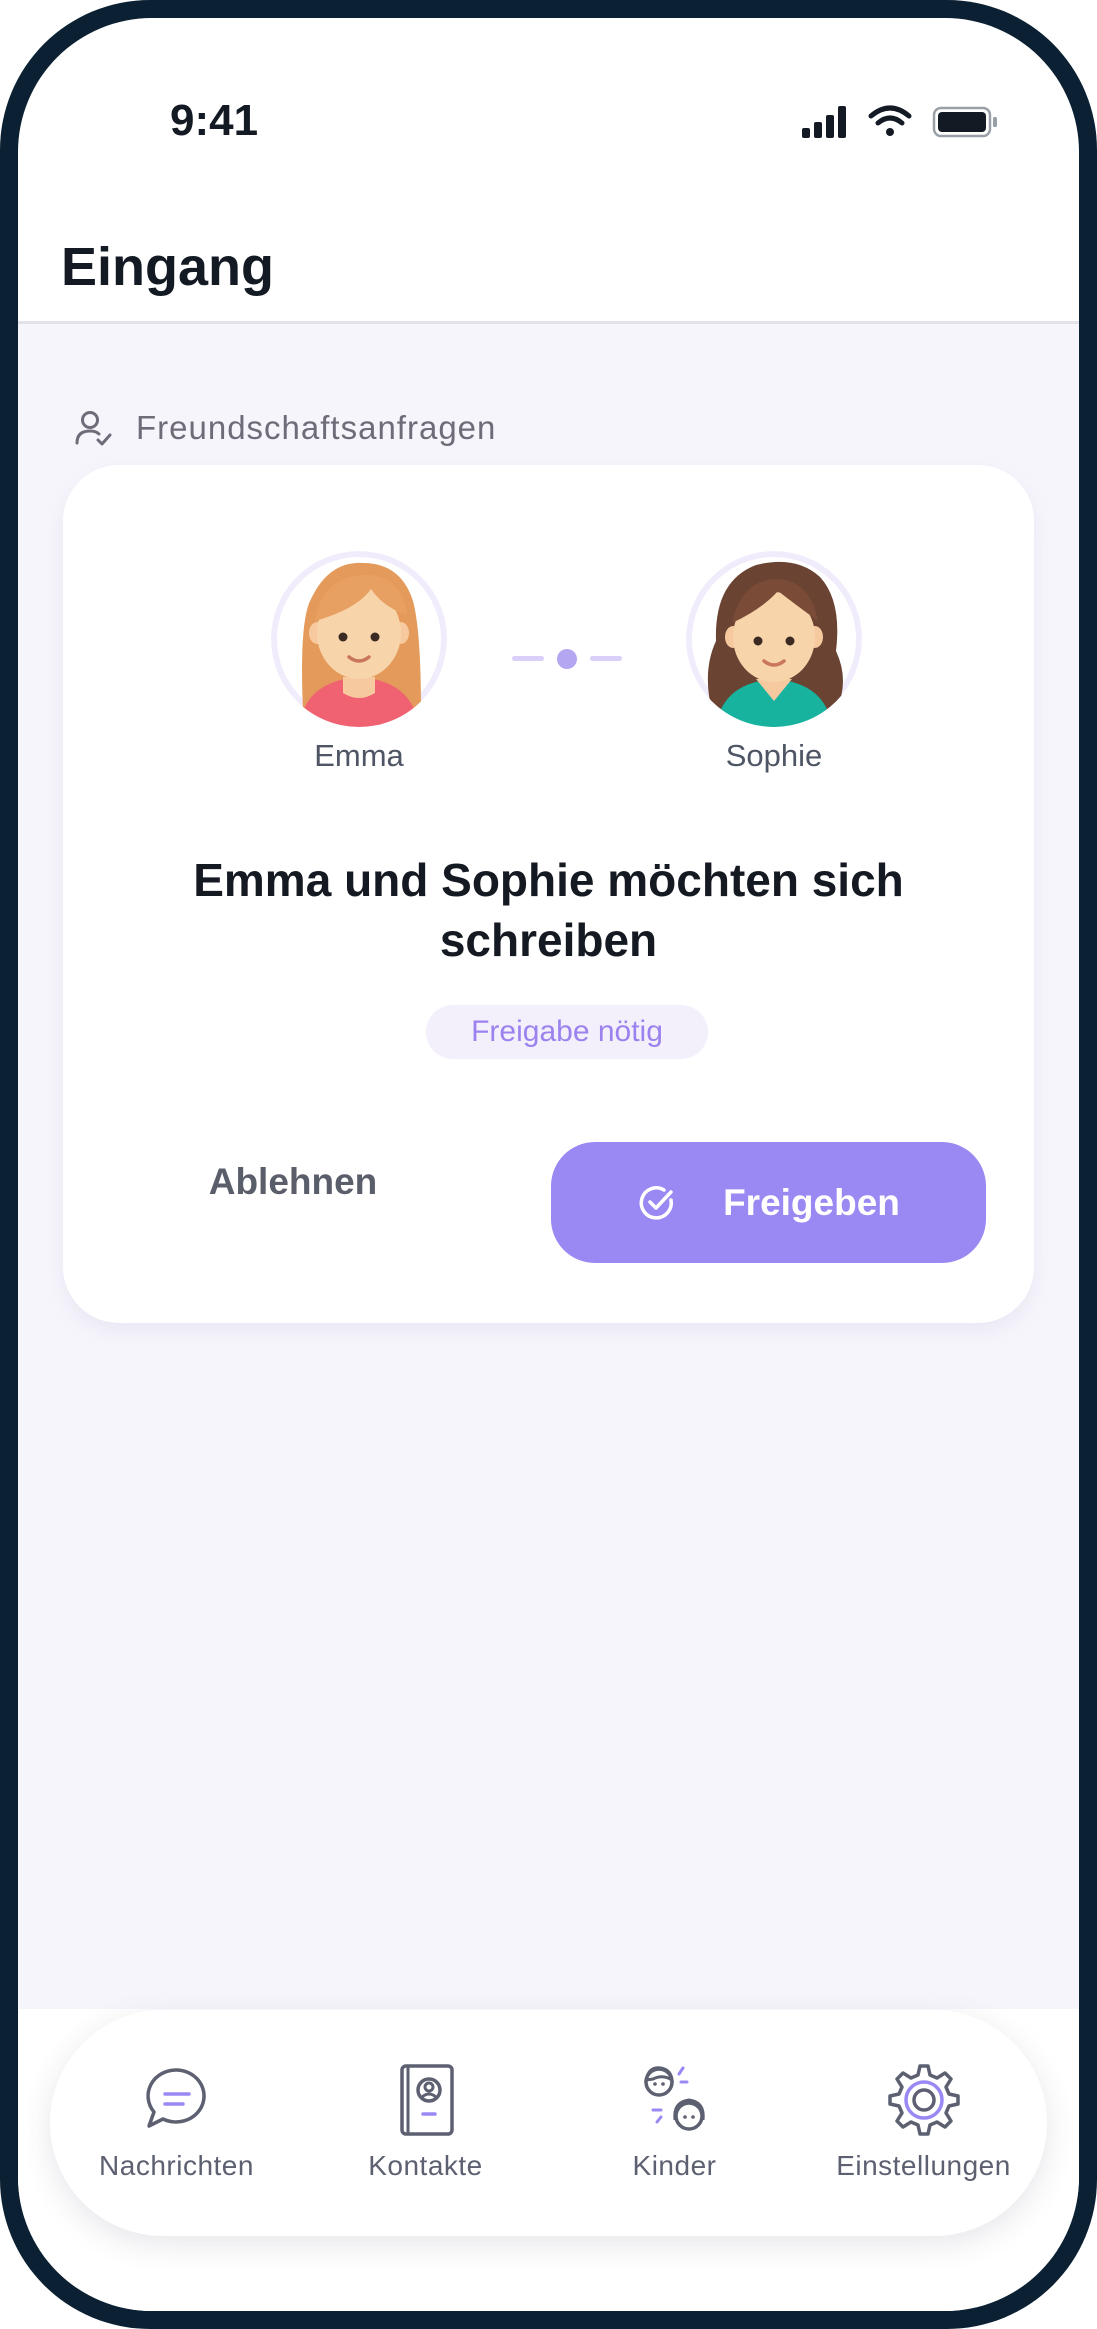 The image size is (1097, 2329). What do you see at coordinates (657, 1203) in the screenshot?
I see `check-circle-icon` at bounding box center [657, 1203].